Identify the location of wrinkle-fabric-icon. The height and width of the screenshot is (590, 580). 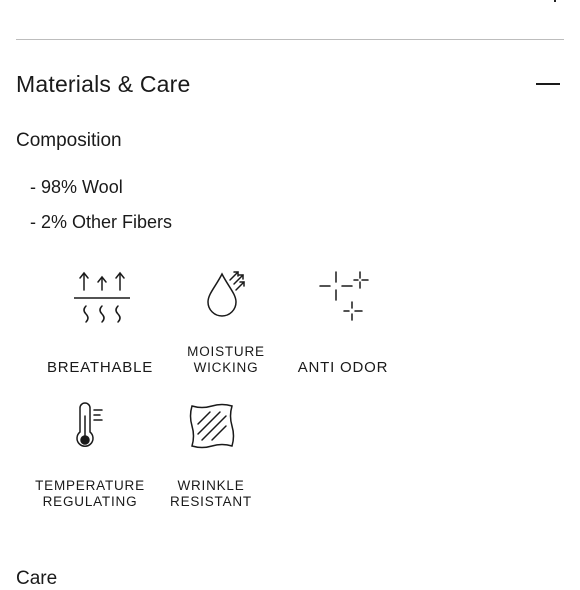
(212, 426).